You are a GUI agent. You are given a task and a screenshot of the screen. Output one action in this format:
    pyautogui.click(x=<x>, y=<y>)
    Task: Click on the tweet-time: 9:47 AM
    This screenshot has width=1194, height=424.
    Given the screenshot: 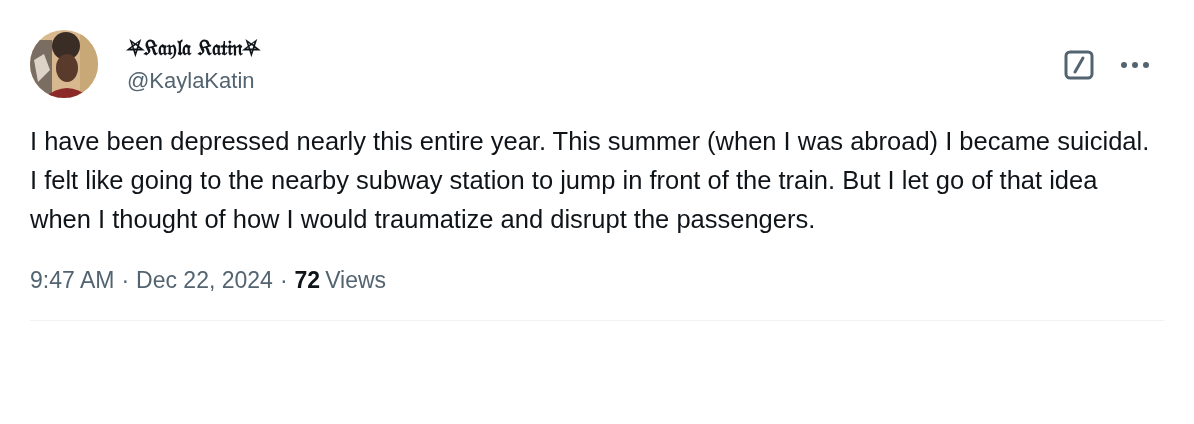 What is the action you would take?
    pyautogui.click(x=72, y=280)
    